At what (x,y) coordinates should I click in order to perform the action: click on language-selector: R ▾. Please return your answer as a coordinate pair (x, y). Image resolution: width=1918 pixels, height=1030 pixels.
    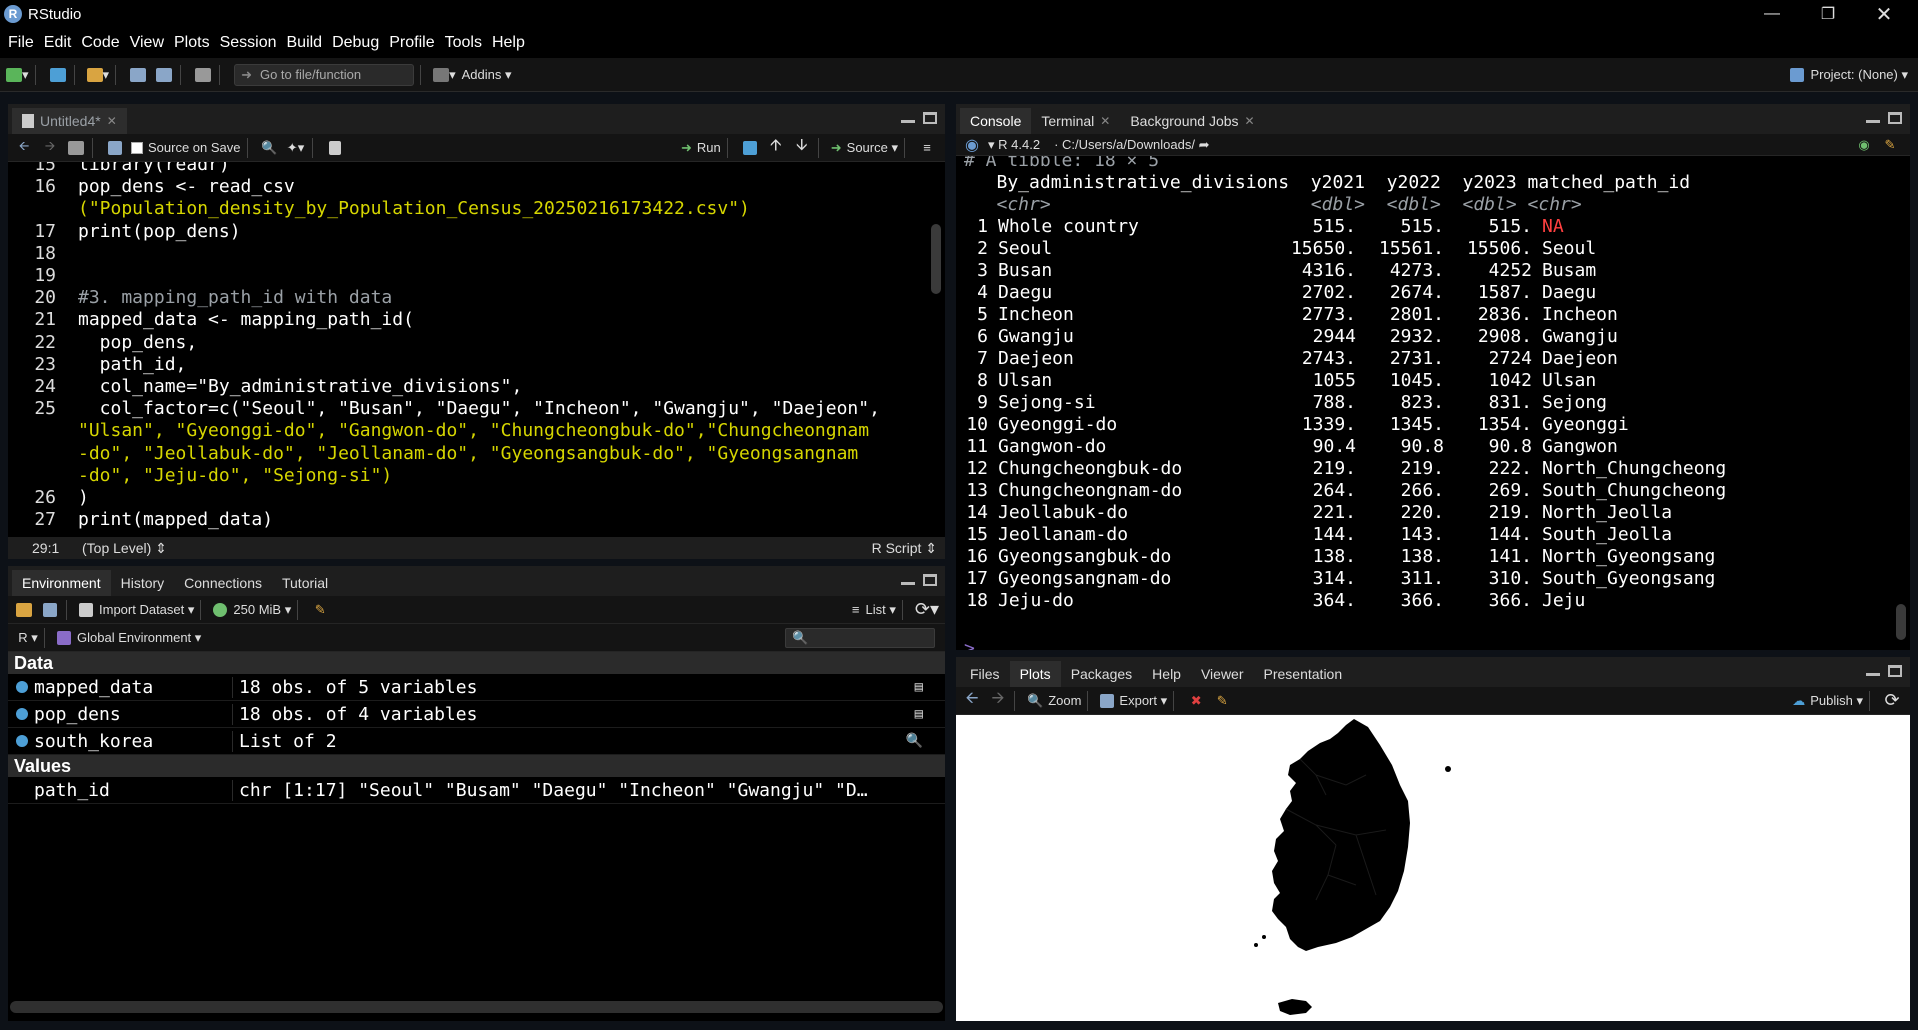
    Looking at the image, I should click on (28, 638).